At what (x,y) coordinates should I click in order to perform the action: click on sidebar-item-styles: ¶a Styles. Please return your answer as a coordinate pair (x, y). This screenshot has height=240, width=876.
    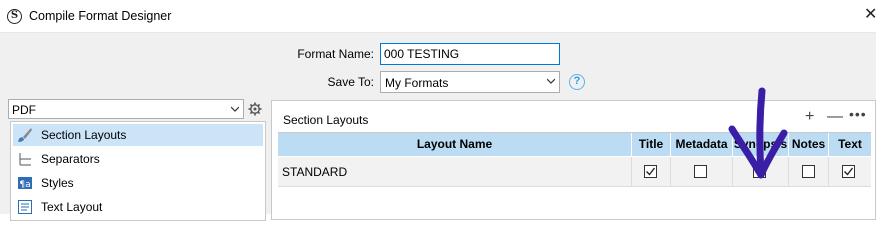
    Looking at the image, I should click on (138, 183).